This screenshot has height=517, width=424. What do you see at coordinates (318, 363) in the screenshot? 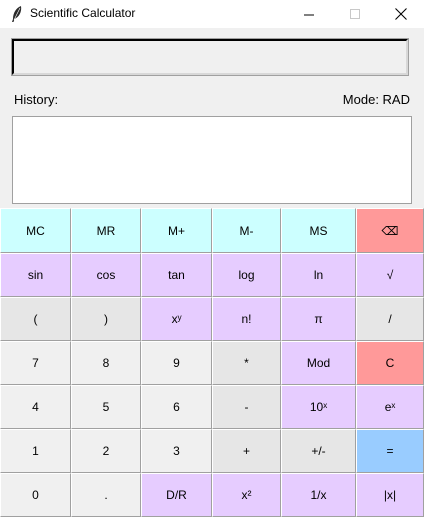
I see `mod-button: Mod` at bounding box center [318, 363].